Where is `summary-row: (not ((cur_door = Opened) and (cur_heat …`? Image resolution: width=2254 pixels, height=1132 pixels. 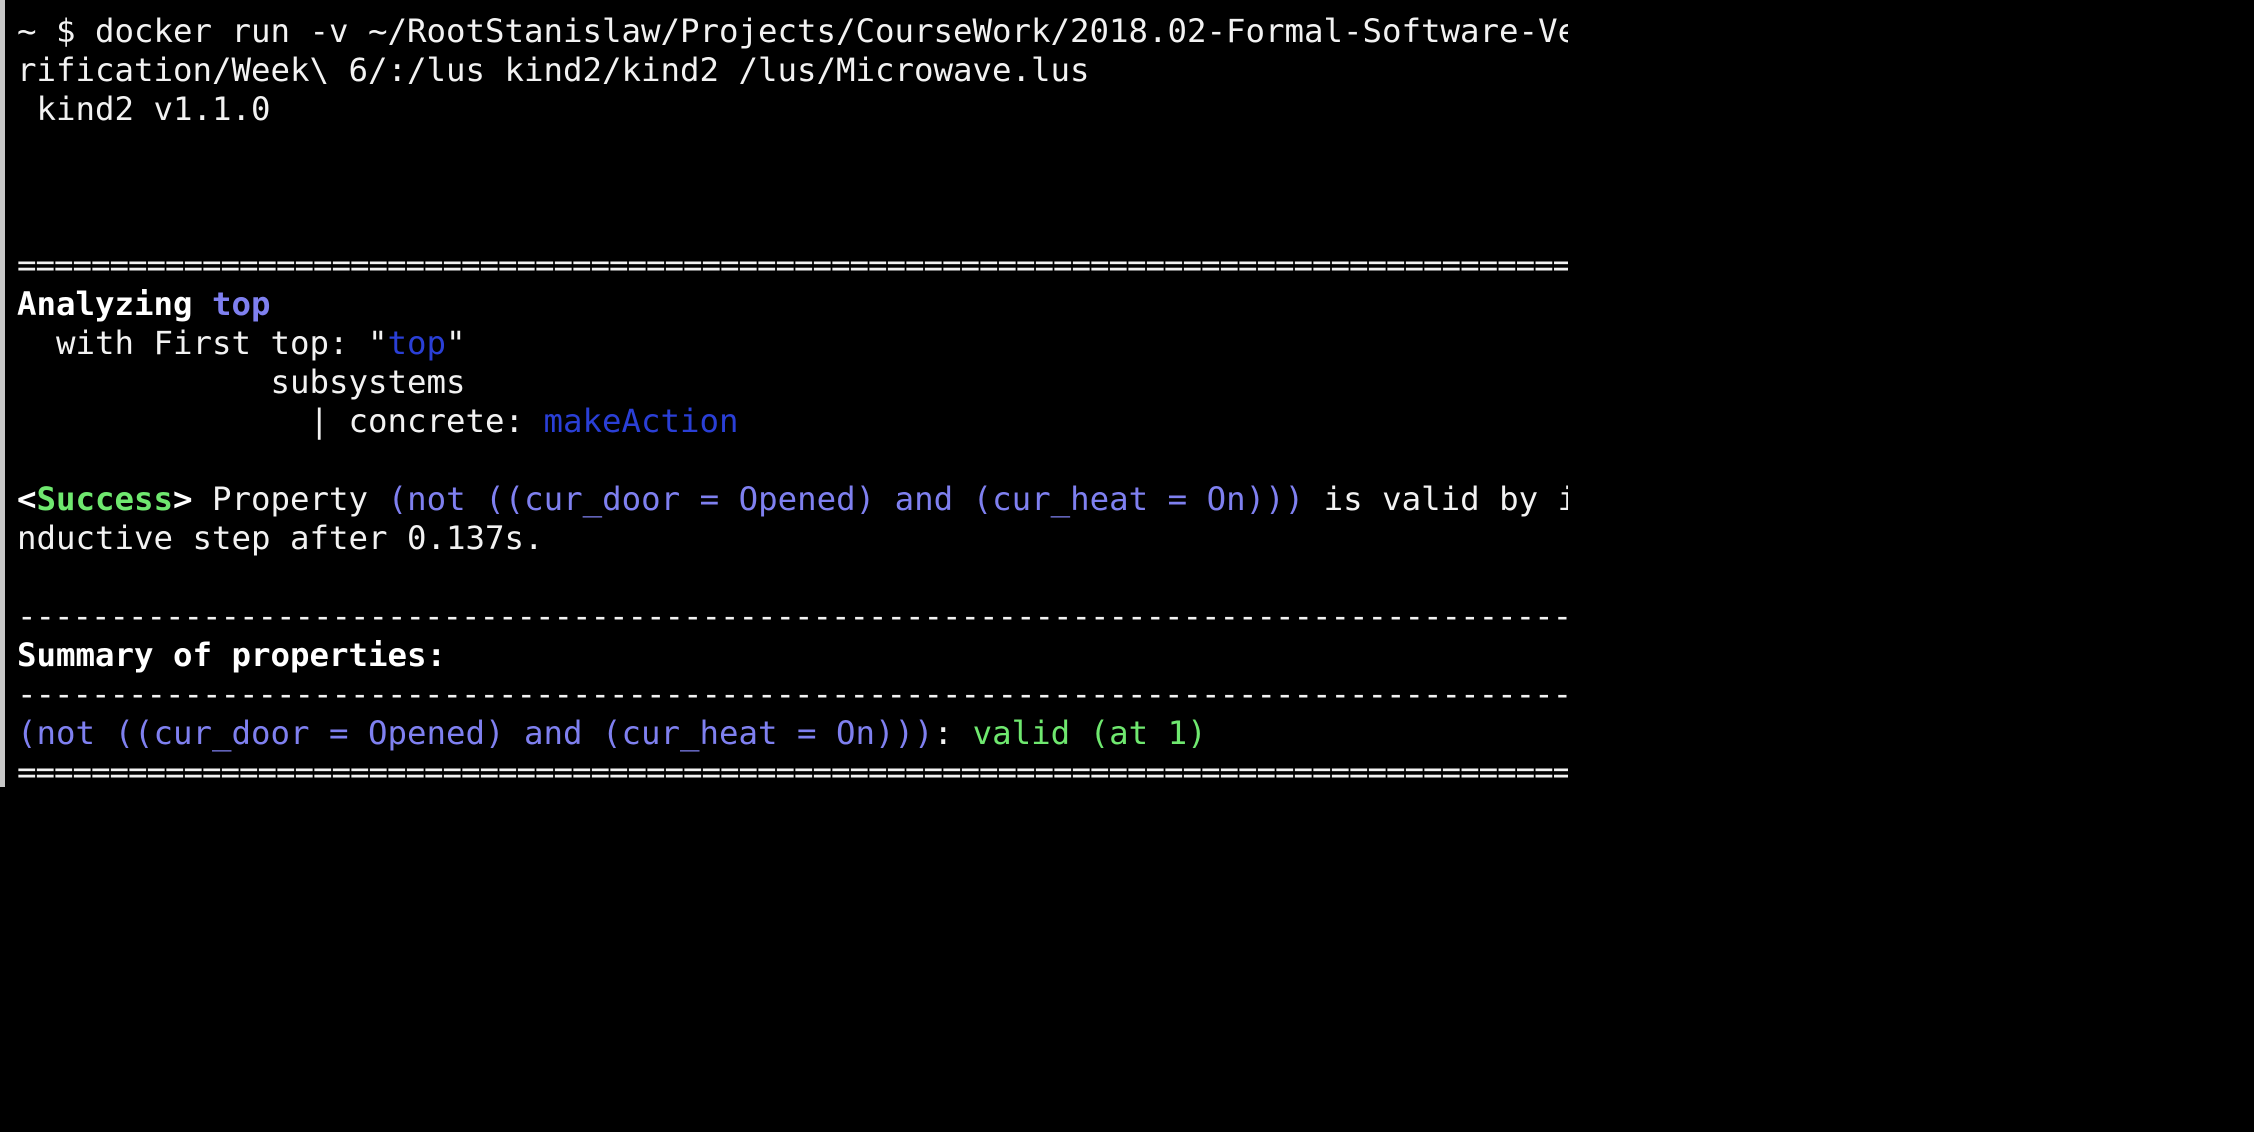 summary-row: (not ((cur_door = Opened) and (cur_heat … is located at coordinates (612, 733).